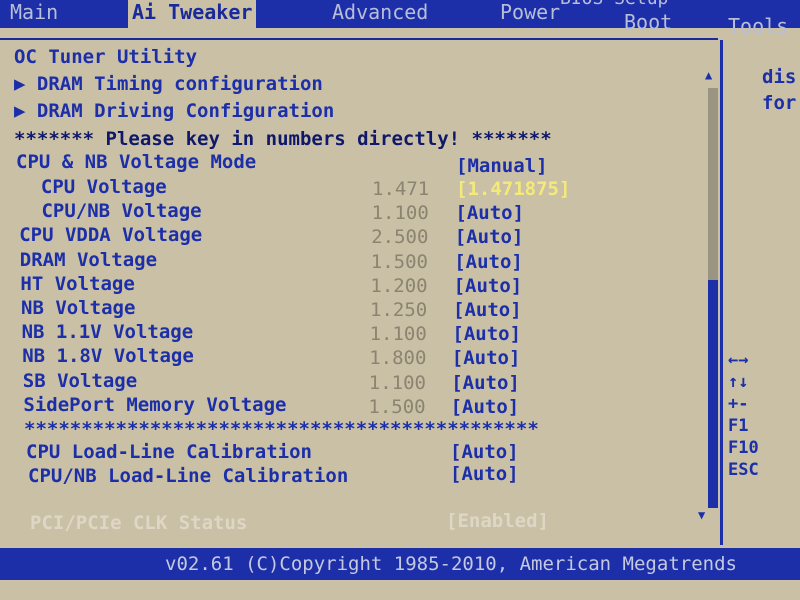 This screenshot has height=600, width=800. Describe the element at coordinates (155, 404) in the screenshot. I see `voltage-item-label: SidePort Memory Voltage` at that location.